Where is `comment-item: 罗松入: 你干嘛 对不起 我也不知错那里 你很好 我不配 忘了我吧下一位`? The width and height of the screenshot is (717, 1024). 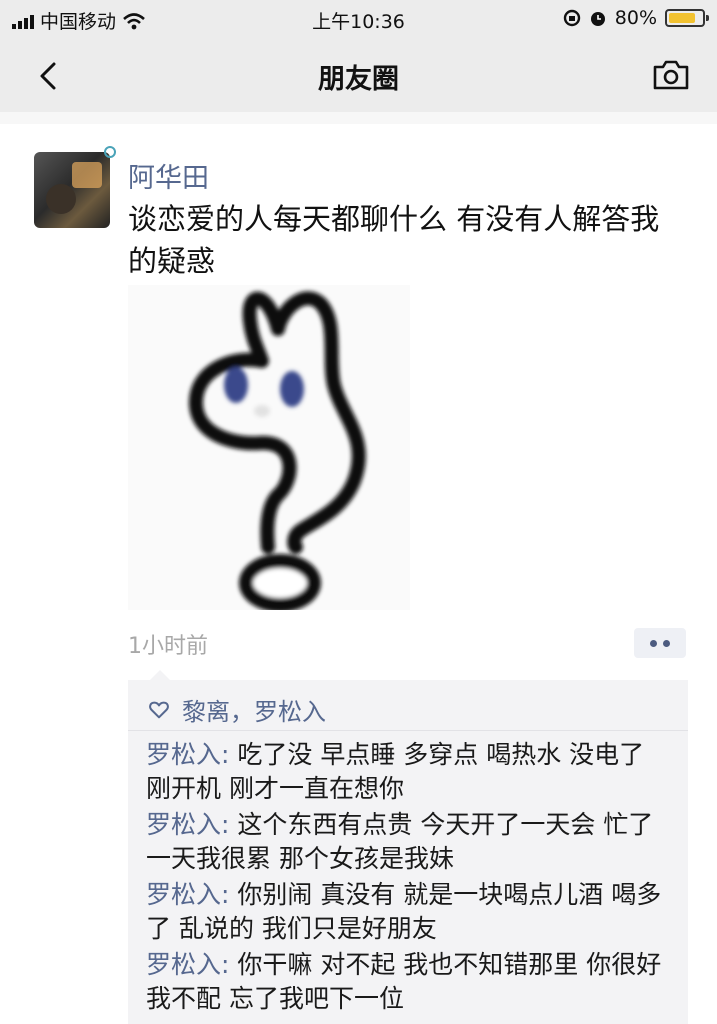
comment-item: 罗松入: 你干嘛 对不起 我也不知错那里 你很好 我不配 忘了我吧下一位 is located at coordinates (406, 982).